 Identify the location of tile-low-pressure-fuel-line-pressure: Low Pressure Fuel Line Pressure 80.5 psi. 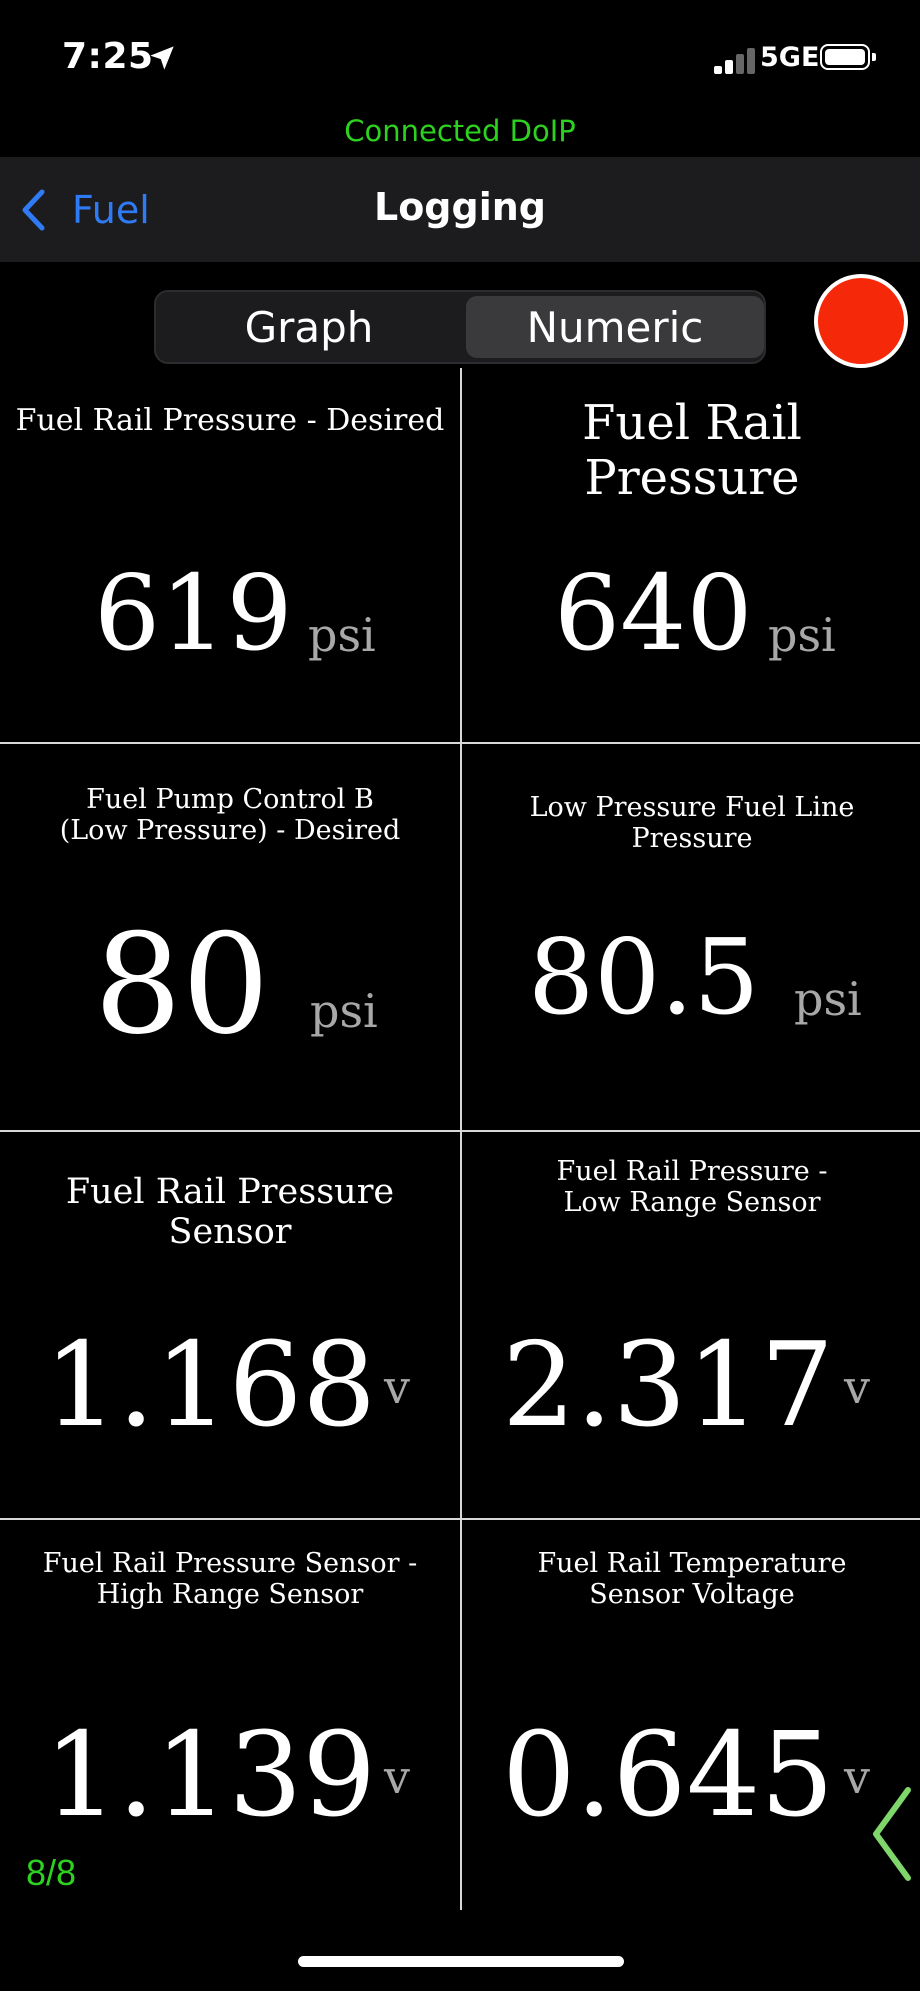
(691, 938).